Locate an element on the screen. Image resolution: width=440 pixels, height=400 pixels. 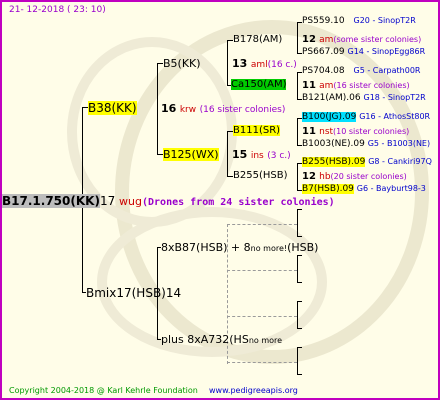
ps704-info: G5 - Carpath00R is located at coordinates (387, 70).